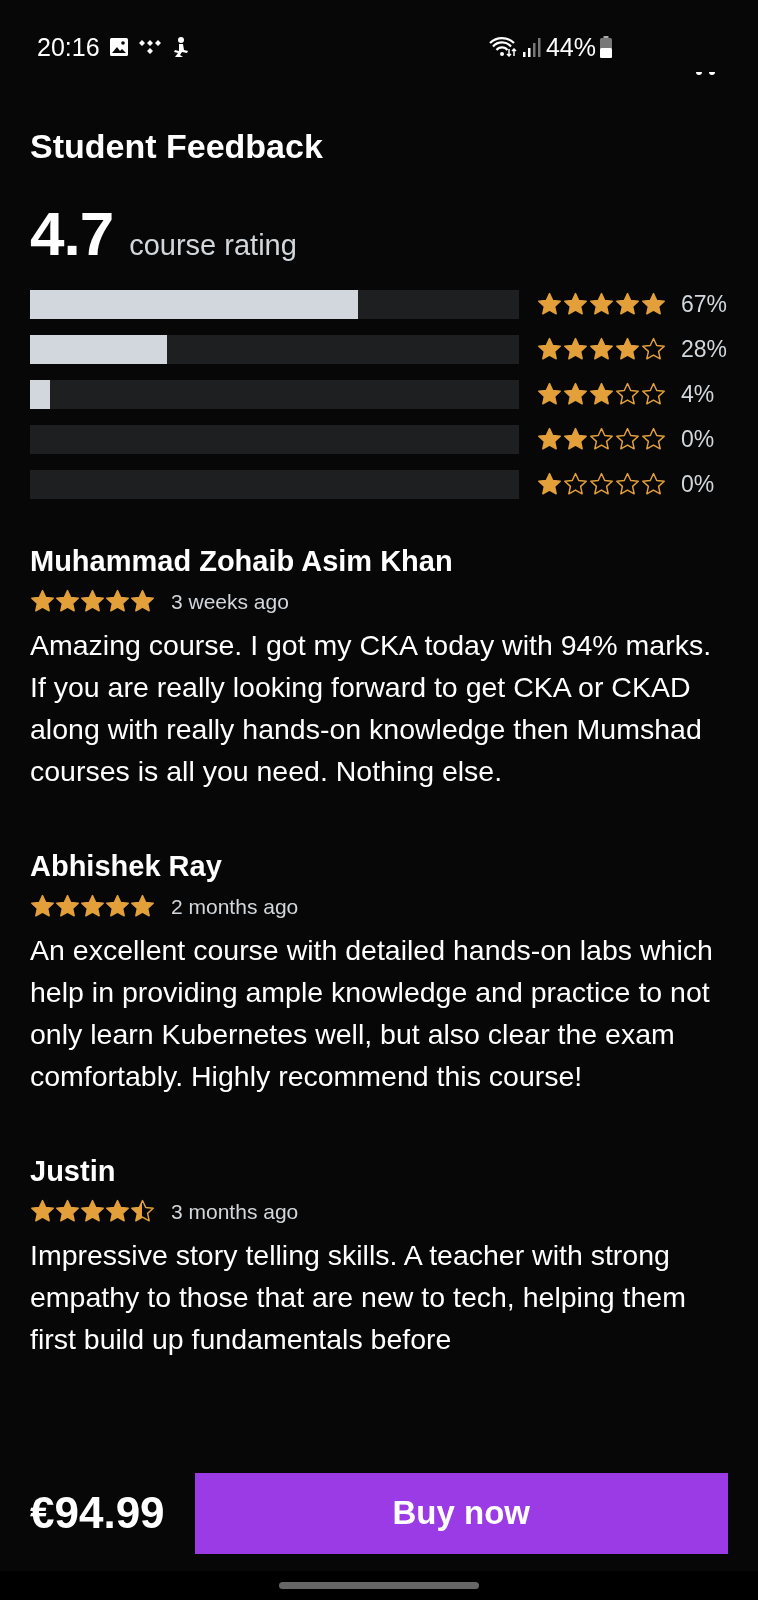  Describe the element at coordinates (230, 601) in the screenshot. I see `review-time: 3 weeks ago` at that location.